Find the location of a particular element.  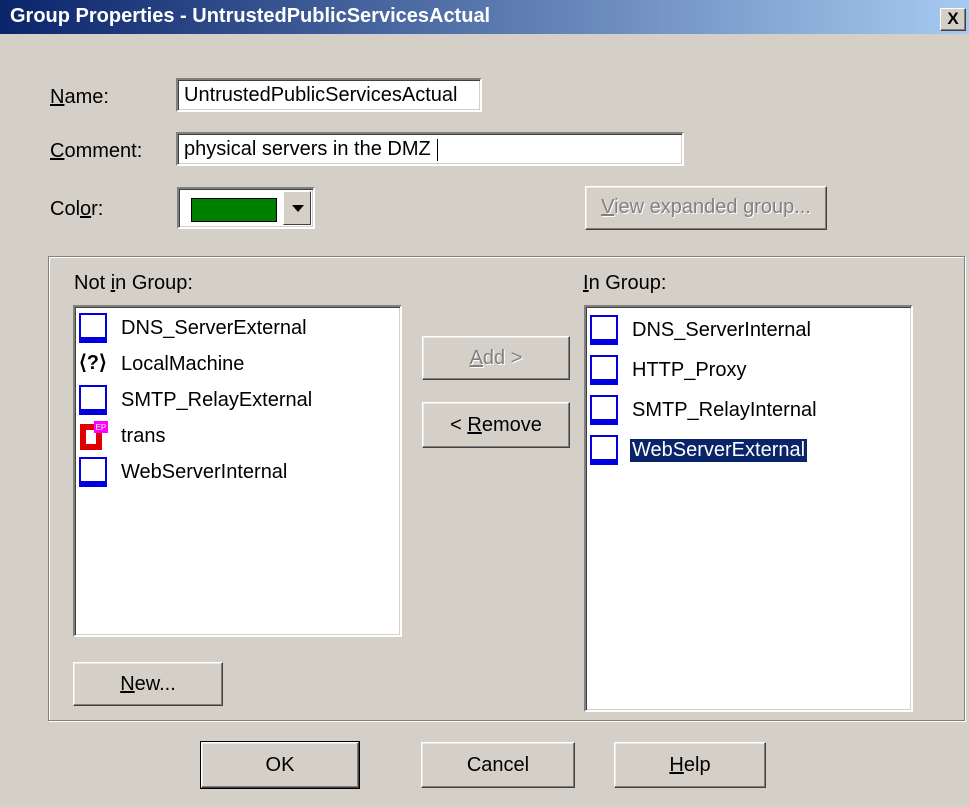

remove-button: < Remove is located at coordinates (496, 425).